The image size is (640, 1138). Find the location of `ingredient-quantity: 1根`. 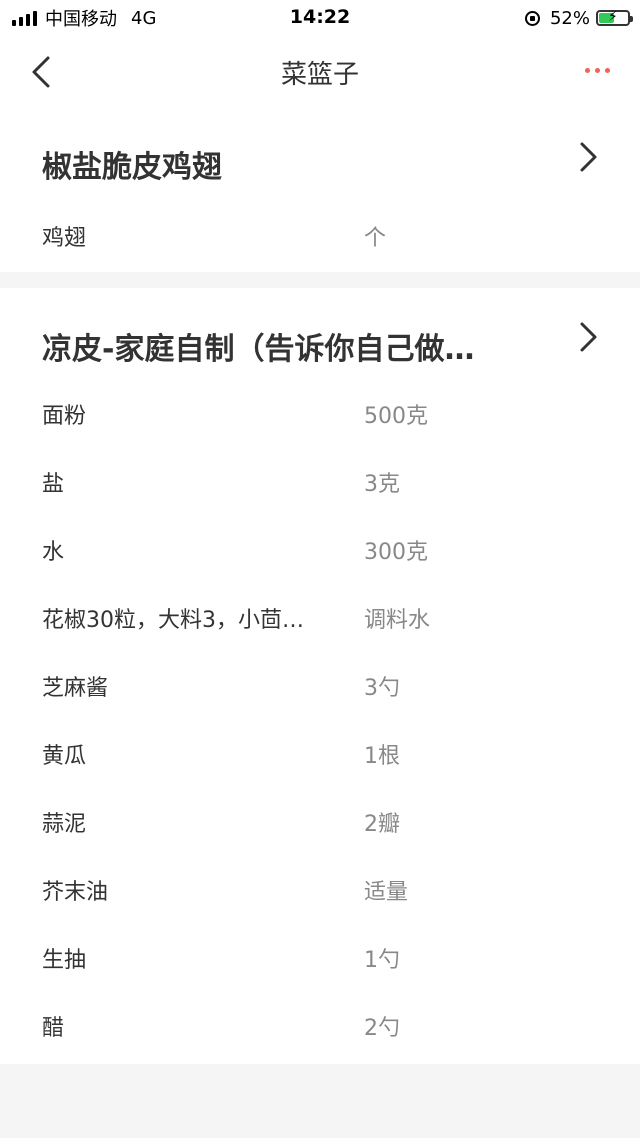

ingredient-quantity: 1根 is located at coordinates (382, 756).